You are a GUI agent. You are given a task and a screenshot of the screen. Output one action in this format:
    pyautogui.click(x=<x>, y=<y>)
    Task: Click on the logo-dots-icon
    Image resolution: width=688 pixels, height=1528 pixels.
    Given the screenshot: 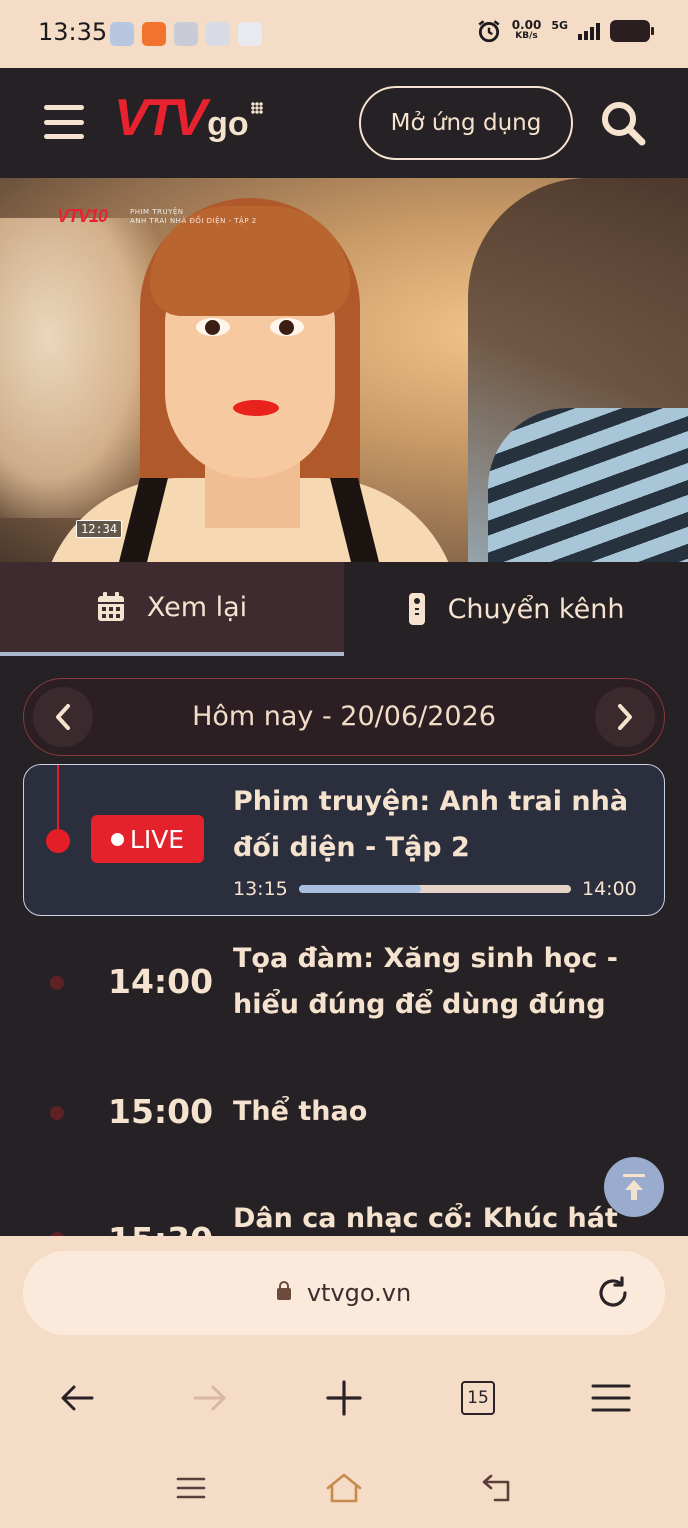 What is the action you would take?
    pyautogui.click(x=256, y=108)
    